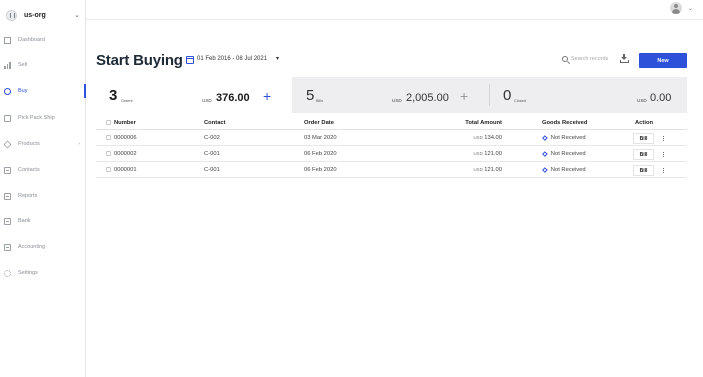 Image resolution: width=703 pixels, height=377 pixels. What do you see at coordinates (7, 144) in the screenshot?
I see `gem-icon` at bounding box center [7, 144].